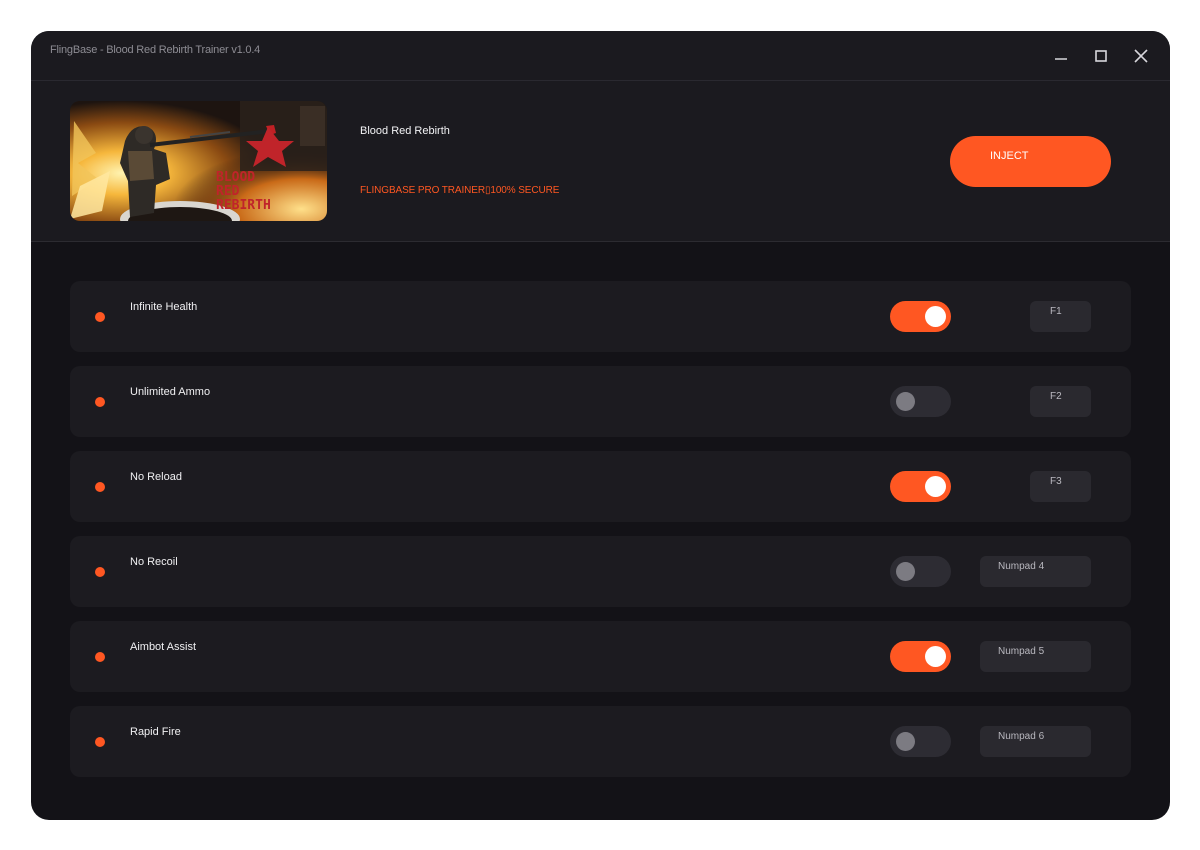 This screenshot has height=850, width=1200. What do you see at coordinates (600, 656) in the screenshot?
I see `cheat-row: Aimbot Assist Numpad 5` at bounding box center [600, 656].